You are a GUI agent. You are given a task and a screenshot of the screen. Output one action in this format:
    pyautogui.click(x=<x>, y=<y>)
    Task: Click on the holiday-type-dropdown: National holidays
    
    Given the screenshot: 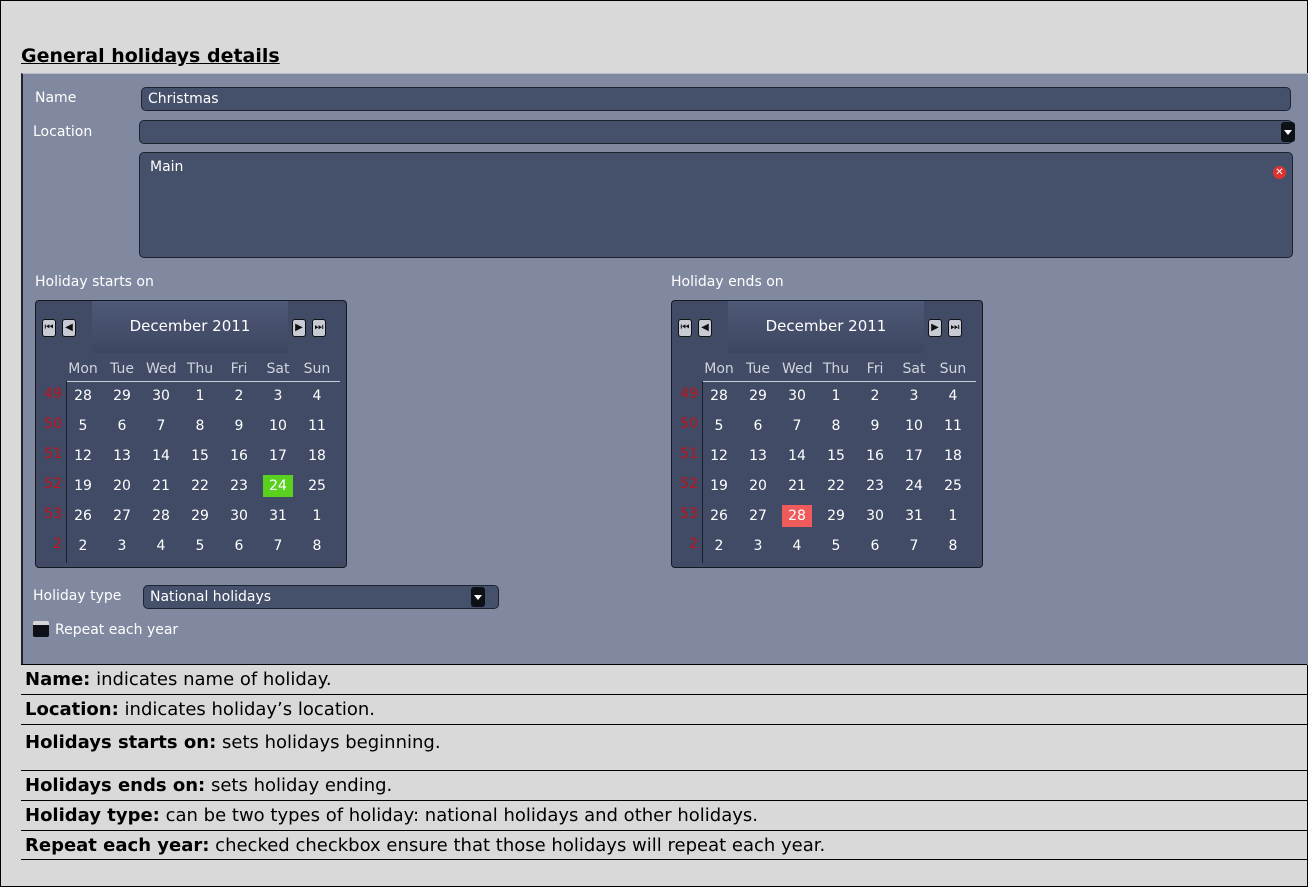 What is the action you would take?
    pyautogui.click(x=321, y=597)
    